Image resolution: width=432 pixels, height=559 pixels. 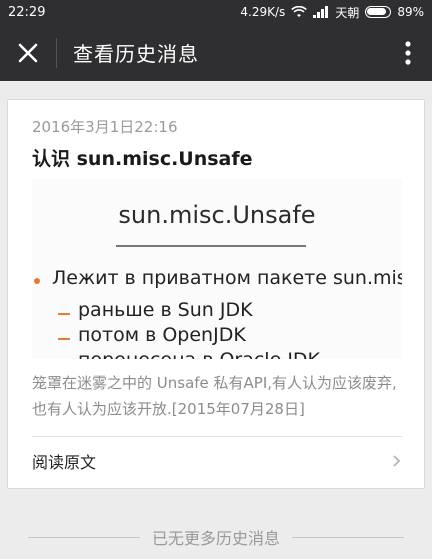 I want to click on footer-text: 已无更多历史消息, so click(x=215, y=538).